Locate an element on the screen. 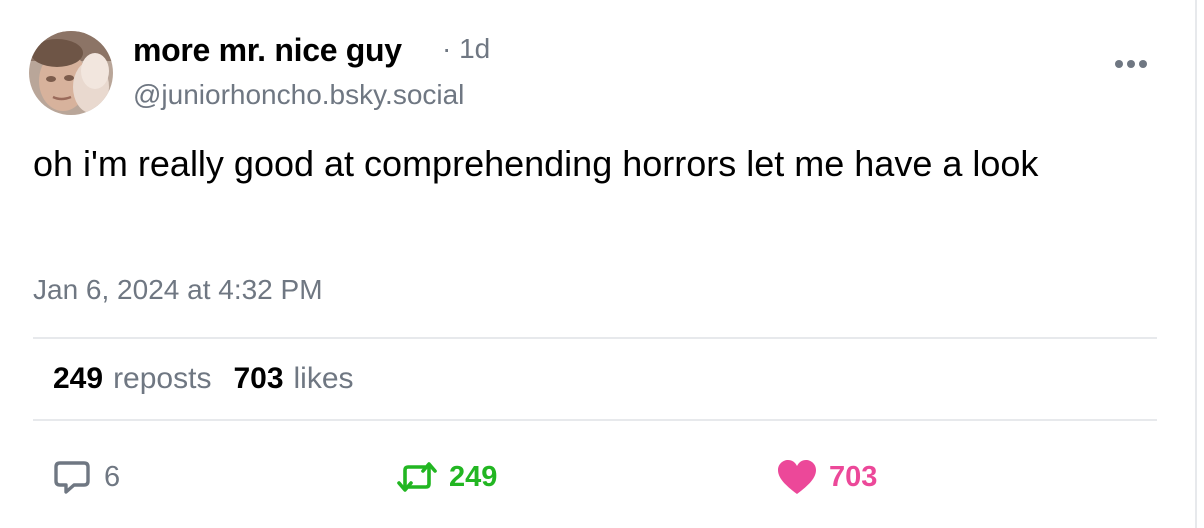  more-horizontal-icon is located at coordinates (1131, 64).